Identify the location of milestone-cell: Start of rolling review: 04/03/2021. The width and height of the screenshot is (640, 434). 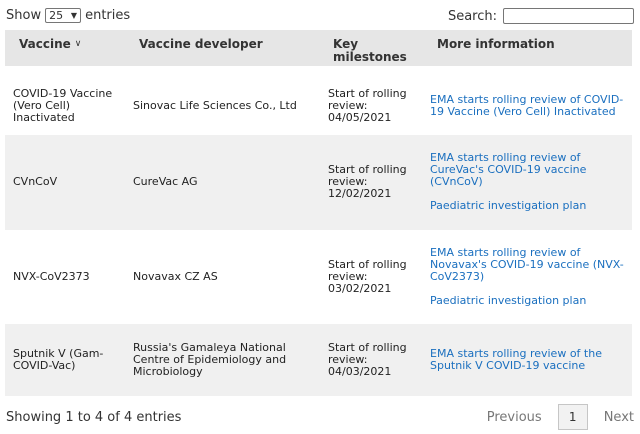
(367, 359).